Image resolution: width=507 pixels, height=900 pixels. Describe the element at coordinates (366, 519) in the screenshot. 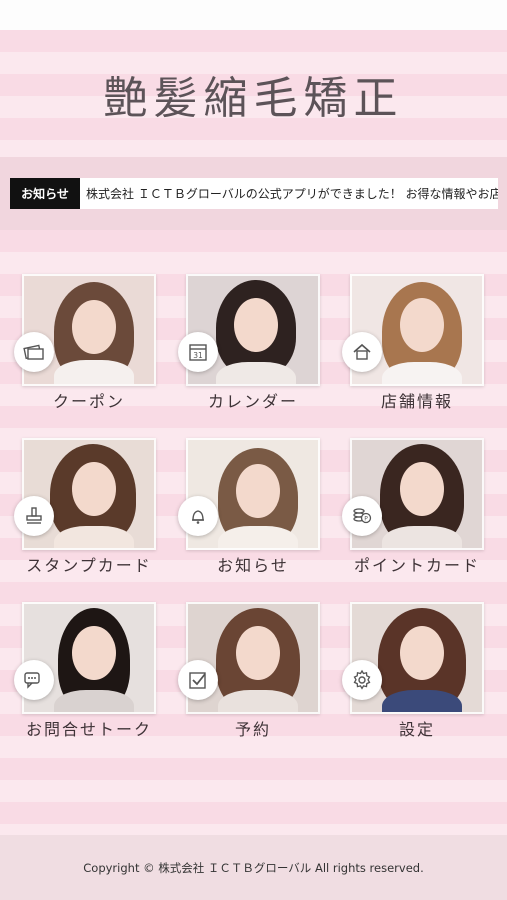

I see `svg-text: P` at that location.